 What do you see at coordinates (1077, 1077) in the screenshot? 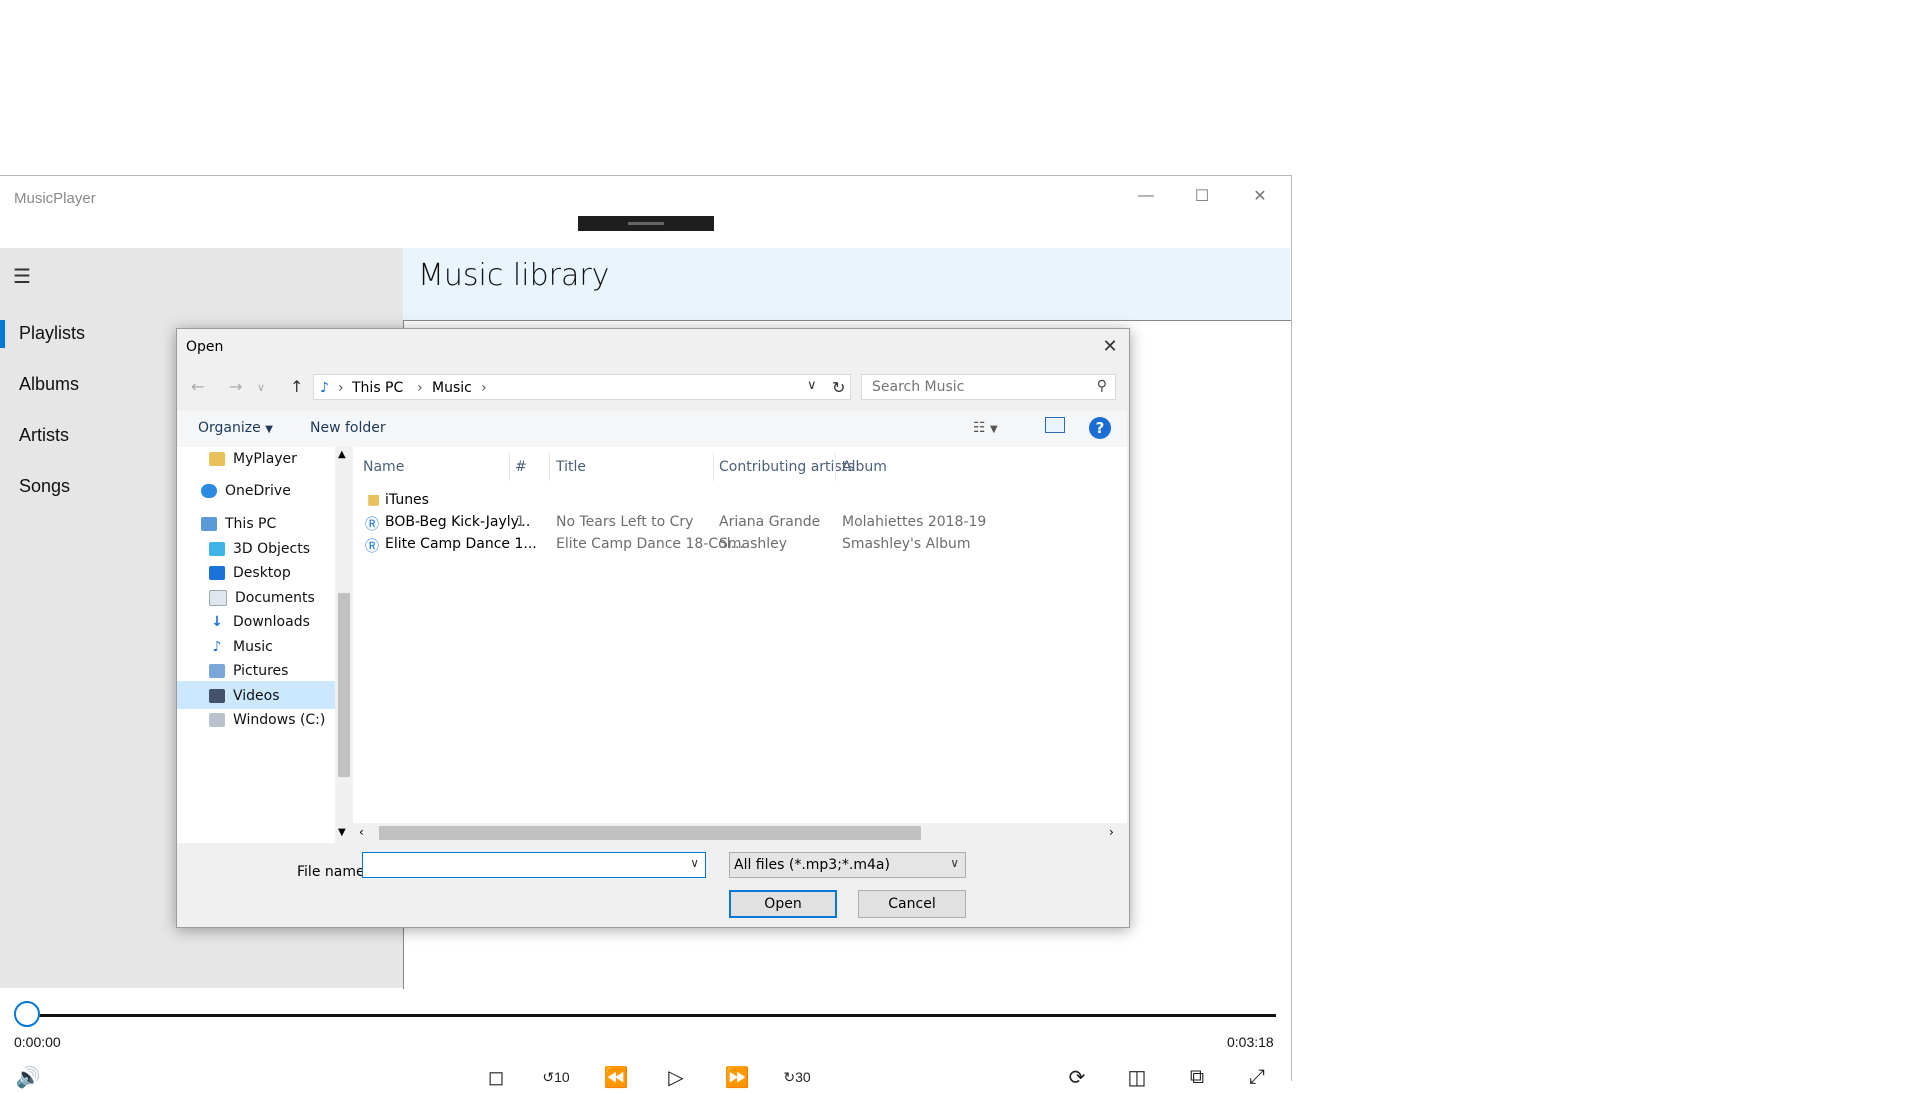
I see `repeat-button: ⟳` at bounding box center [1077, 1077].